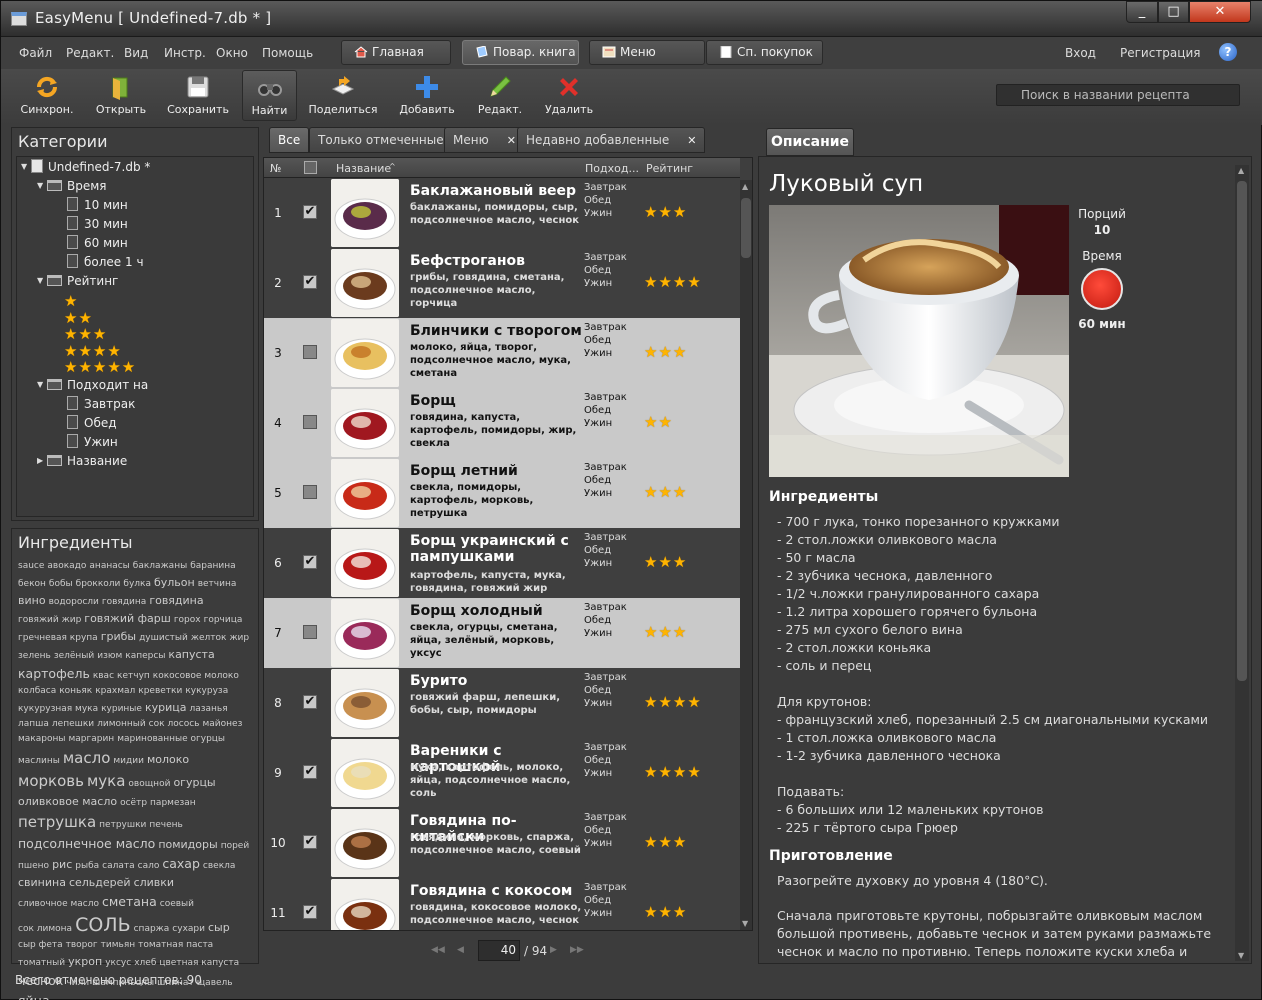  What do you see at coordinates (199, 963) in the screenshot?
I see `ingredient-tag: цветная капуста` at bounding box center [199, 963].